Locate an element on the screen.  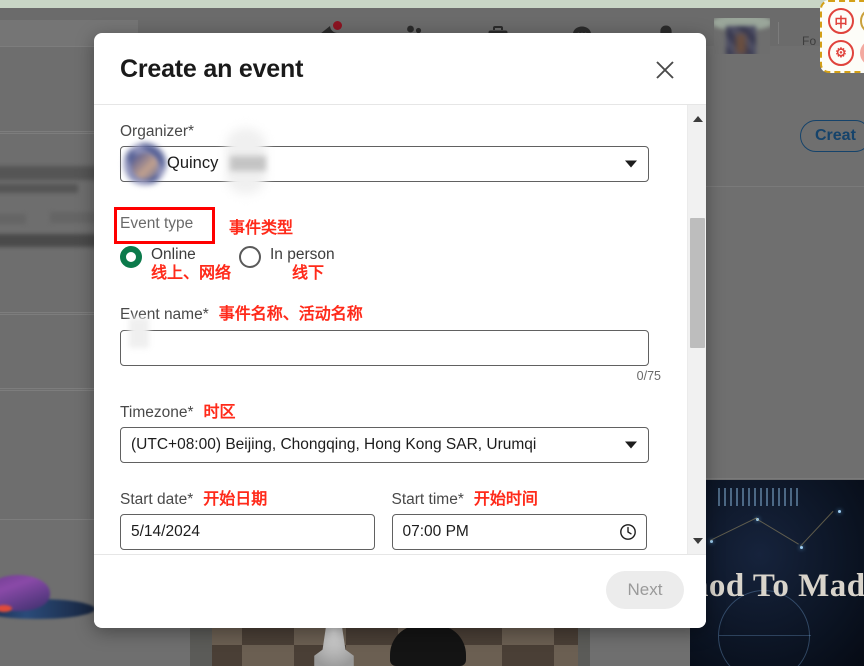
event-name-label-row: Event name* 事件名称、活动名称 is located at coordinates (390, 312).